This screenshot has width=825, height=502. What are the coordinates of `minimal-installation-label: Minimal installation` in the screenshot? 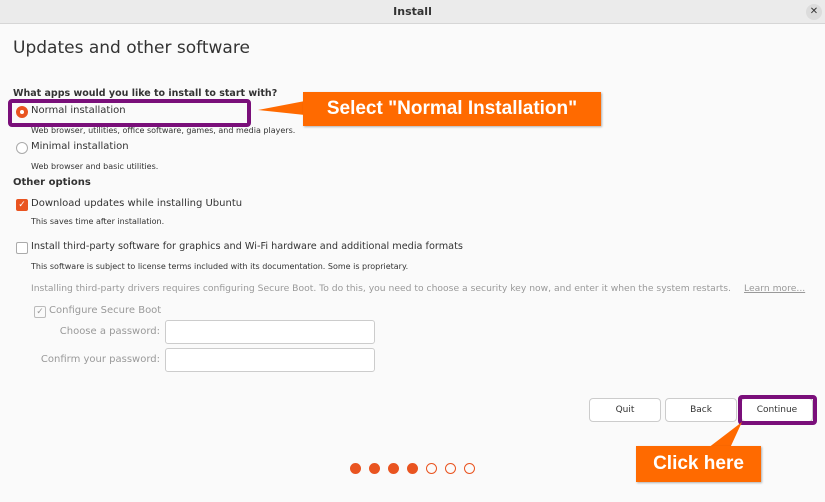 It's located at (80, 146).